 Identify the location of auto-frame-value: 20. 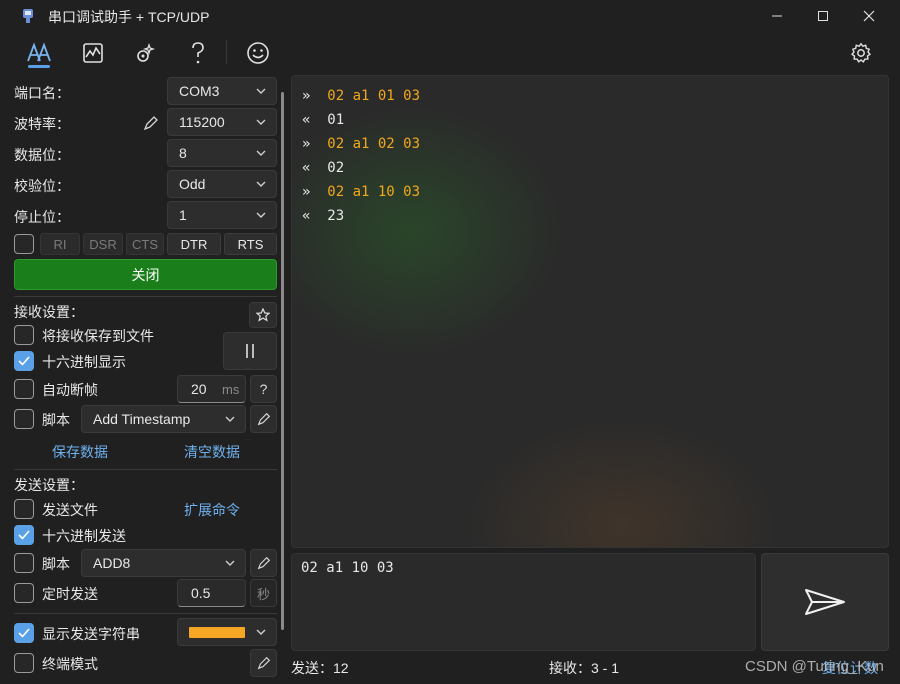
(199, 389).